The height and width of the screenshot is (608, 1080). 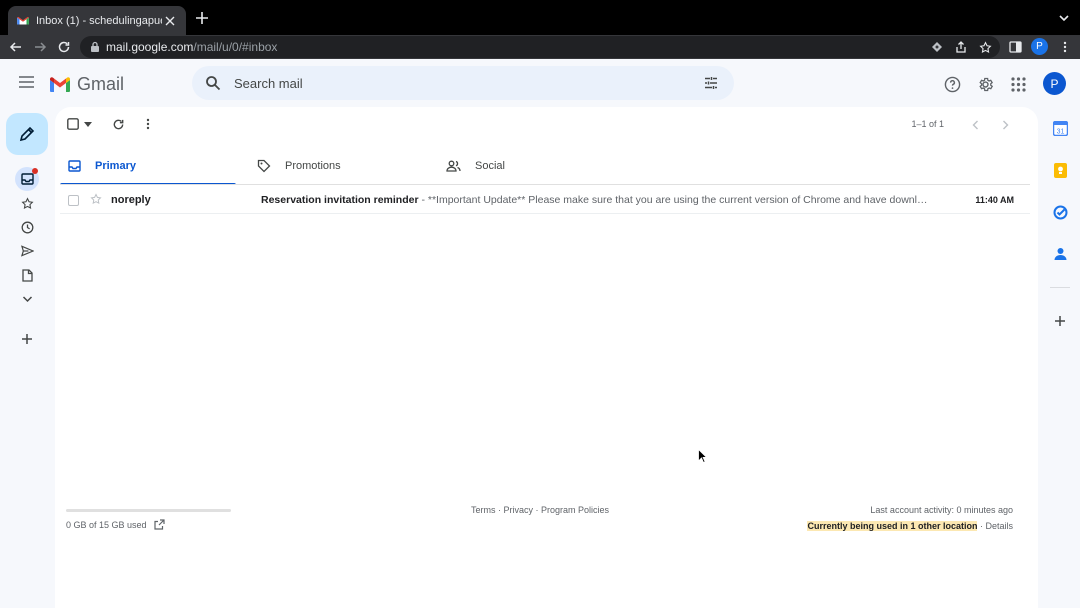 I want to click on nav-inbox, so click(x=27, y=179).